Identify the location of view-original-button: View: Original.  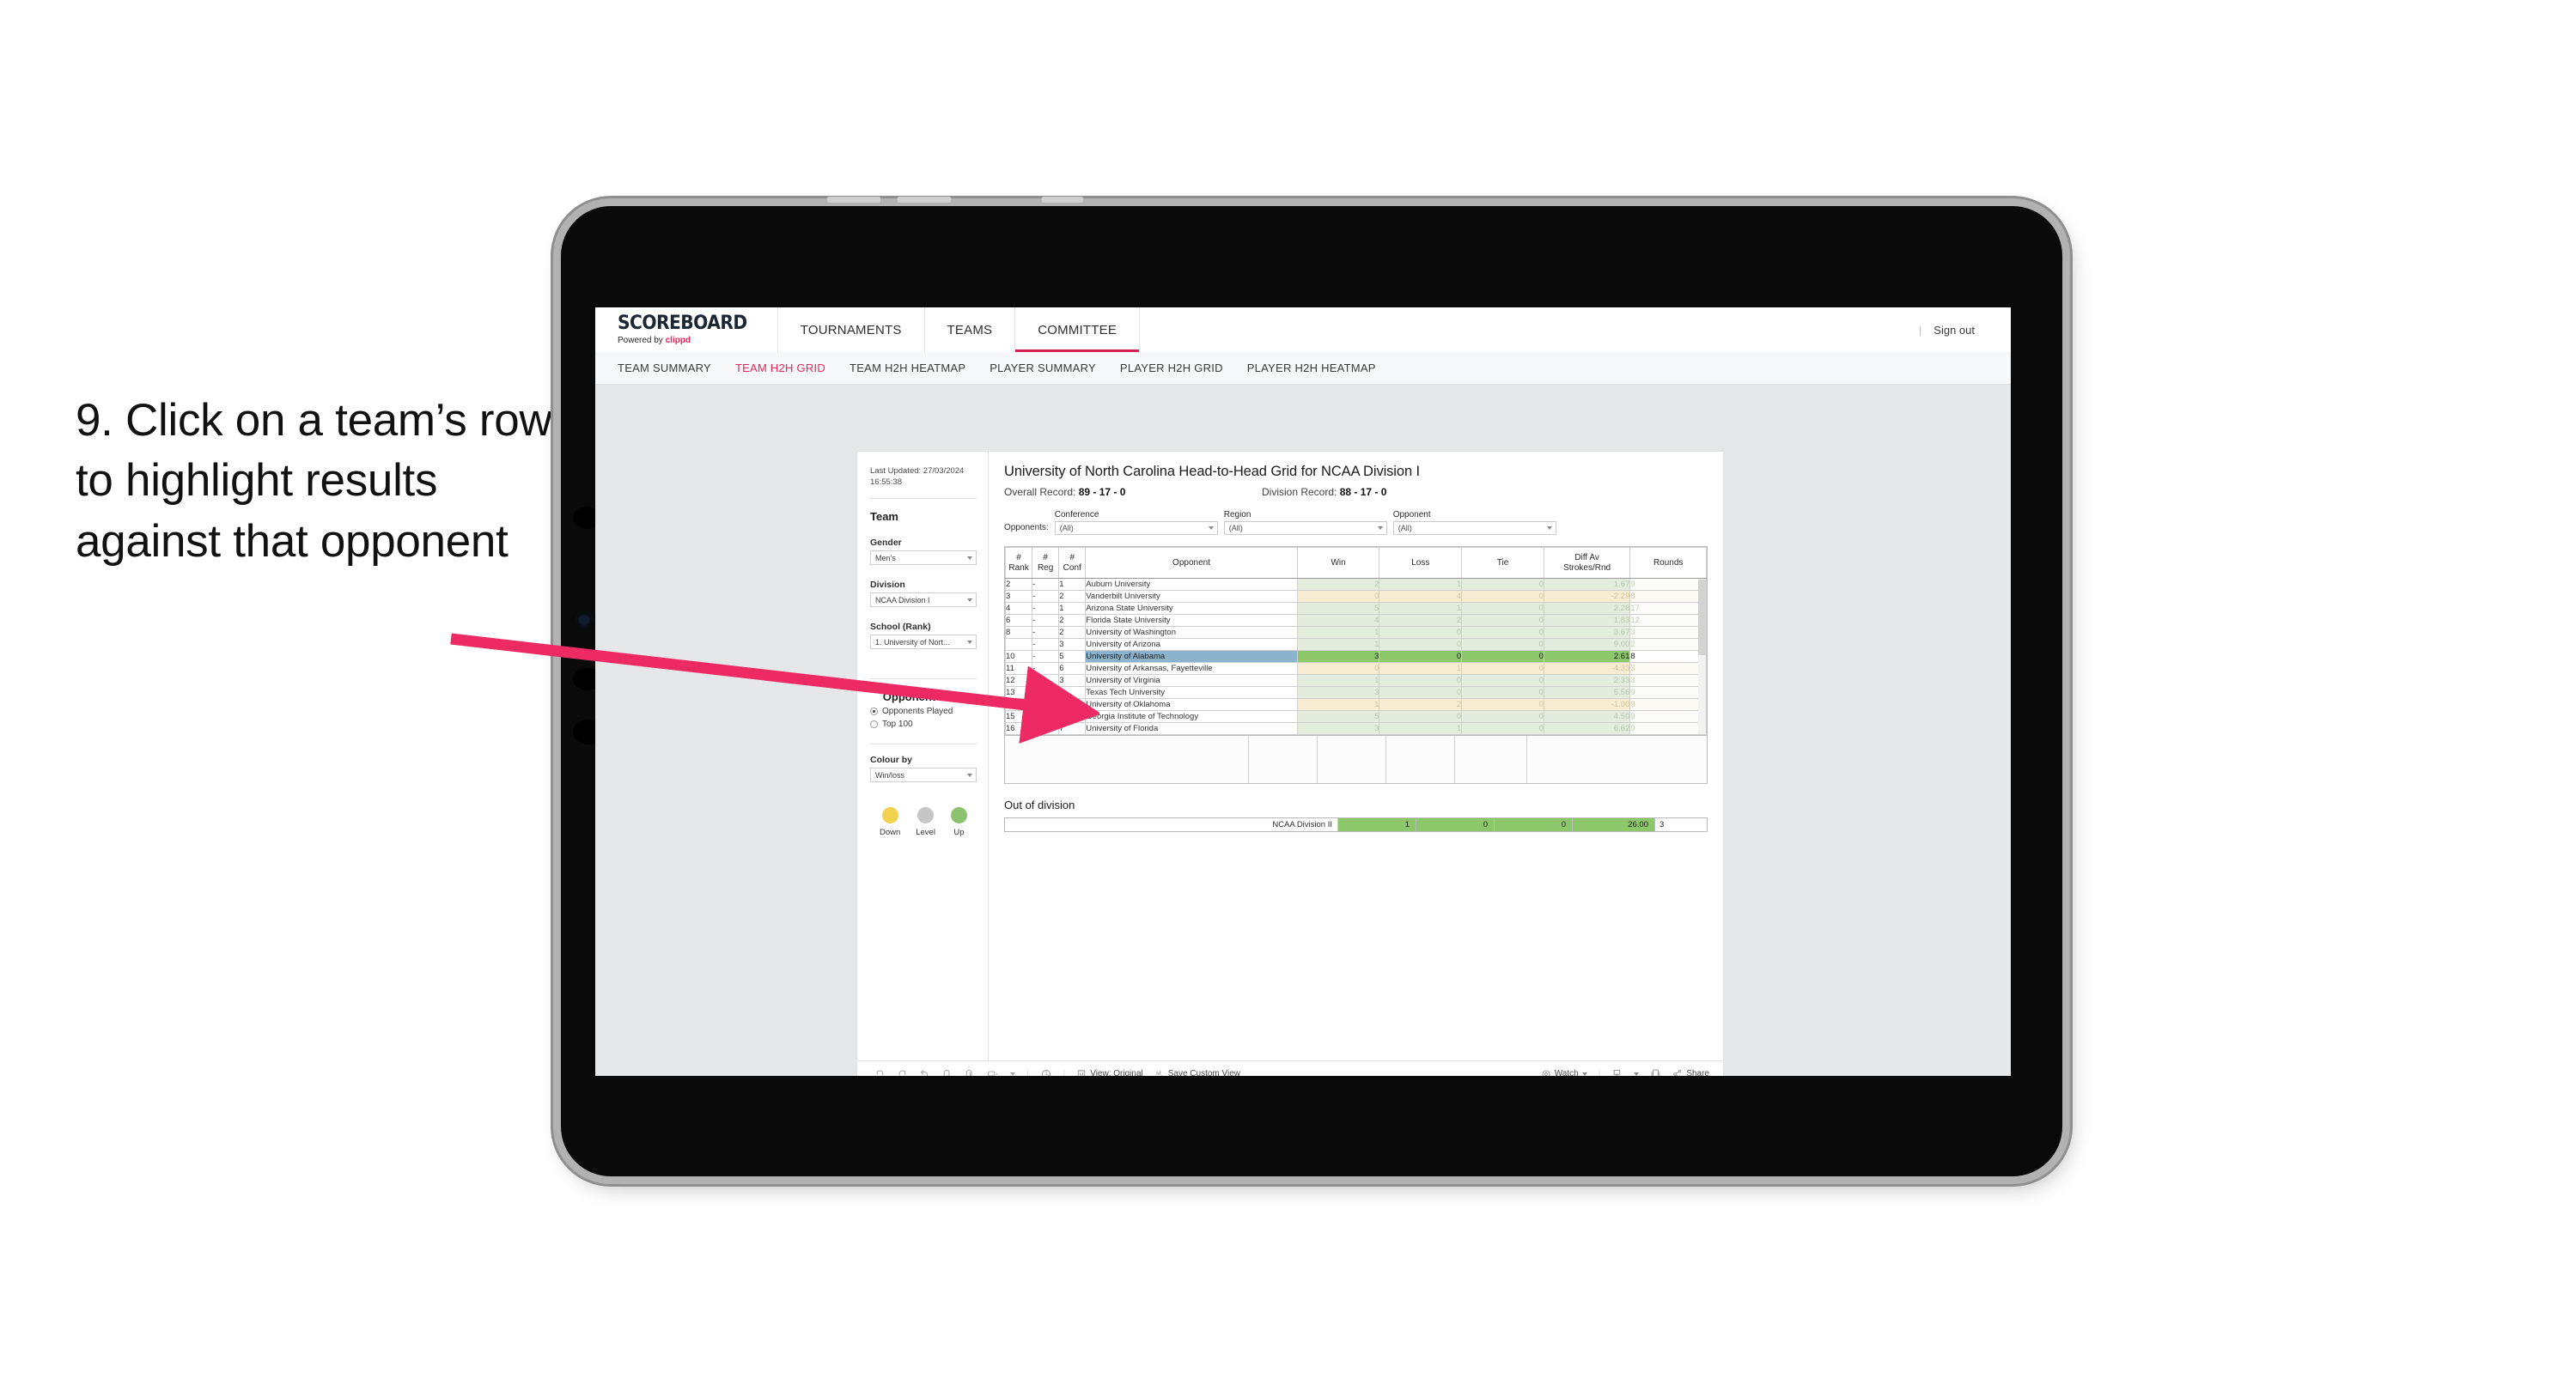
(1109, 1072).